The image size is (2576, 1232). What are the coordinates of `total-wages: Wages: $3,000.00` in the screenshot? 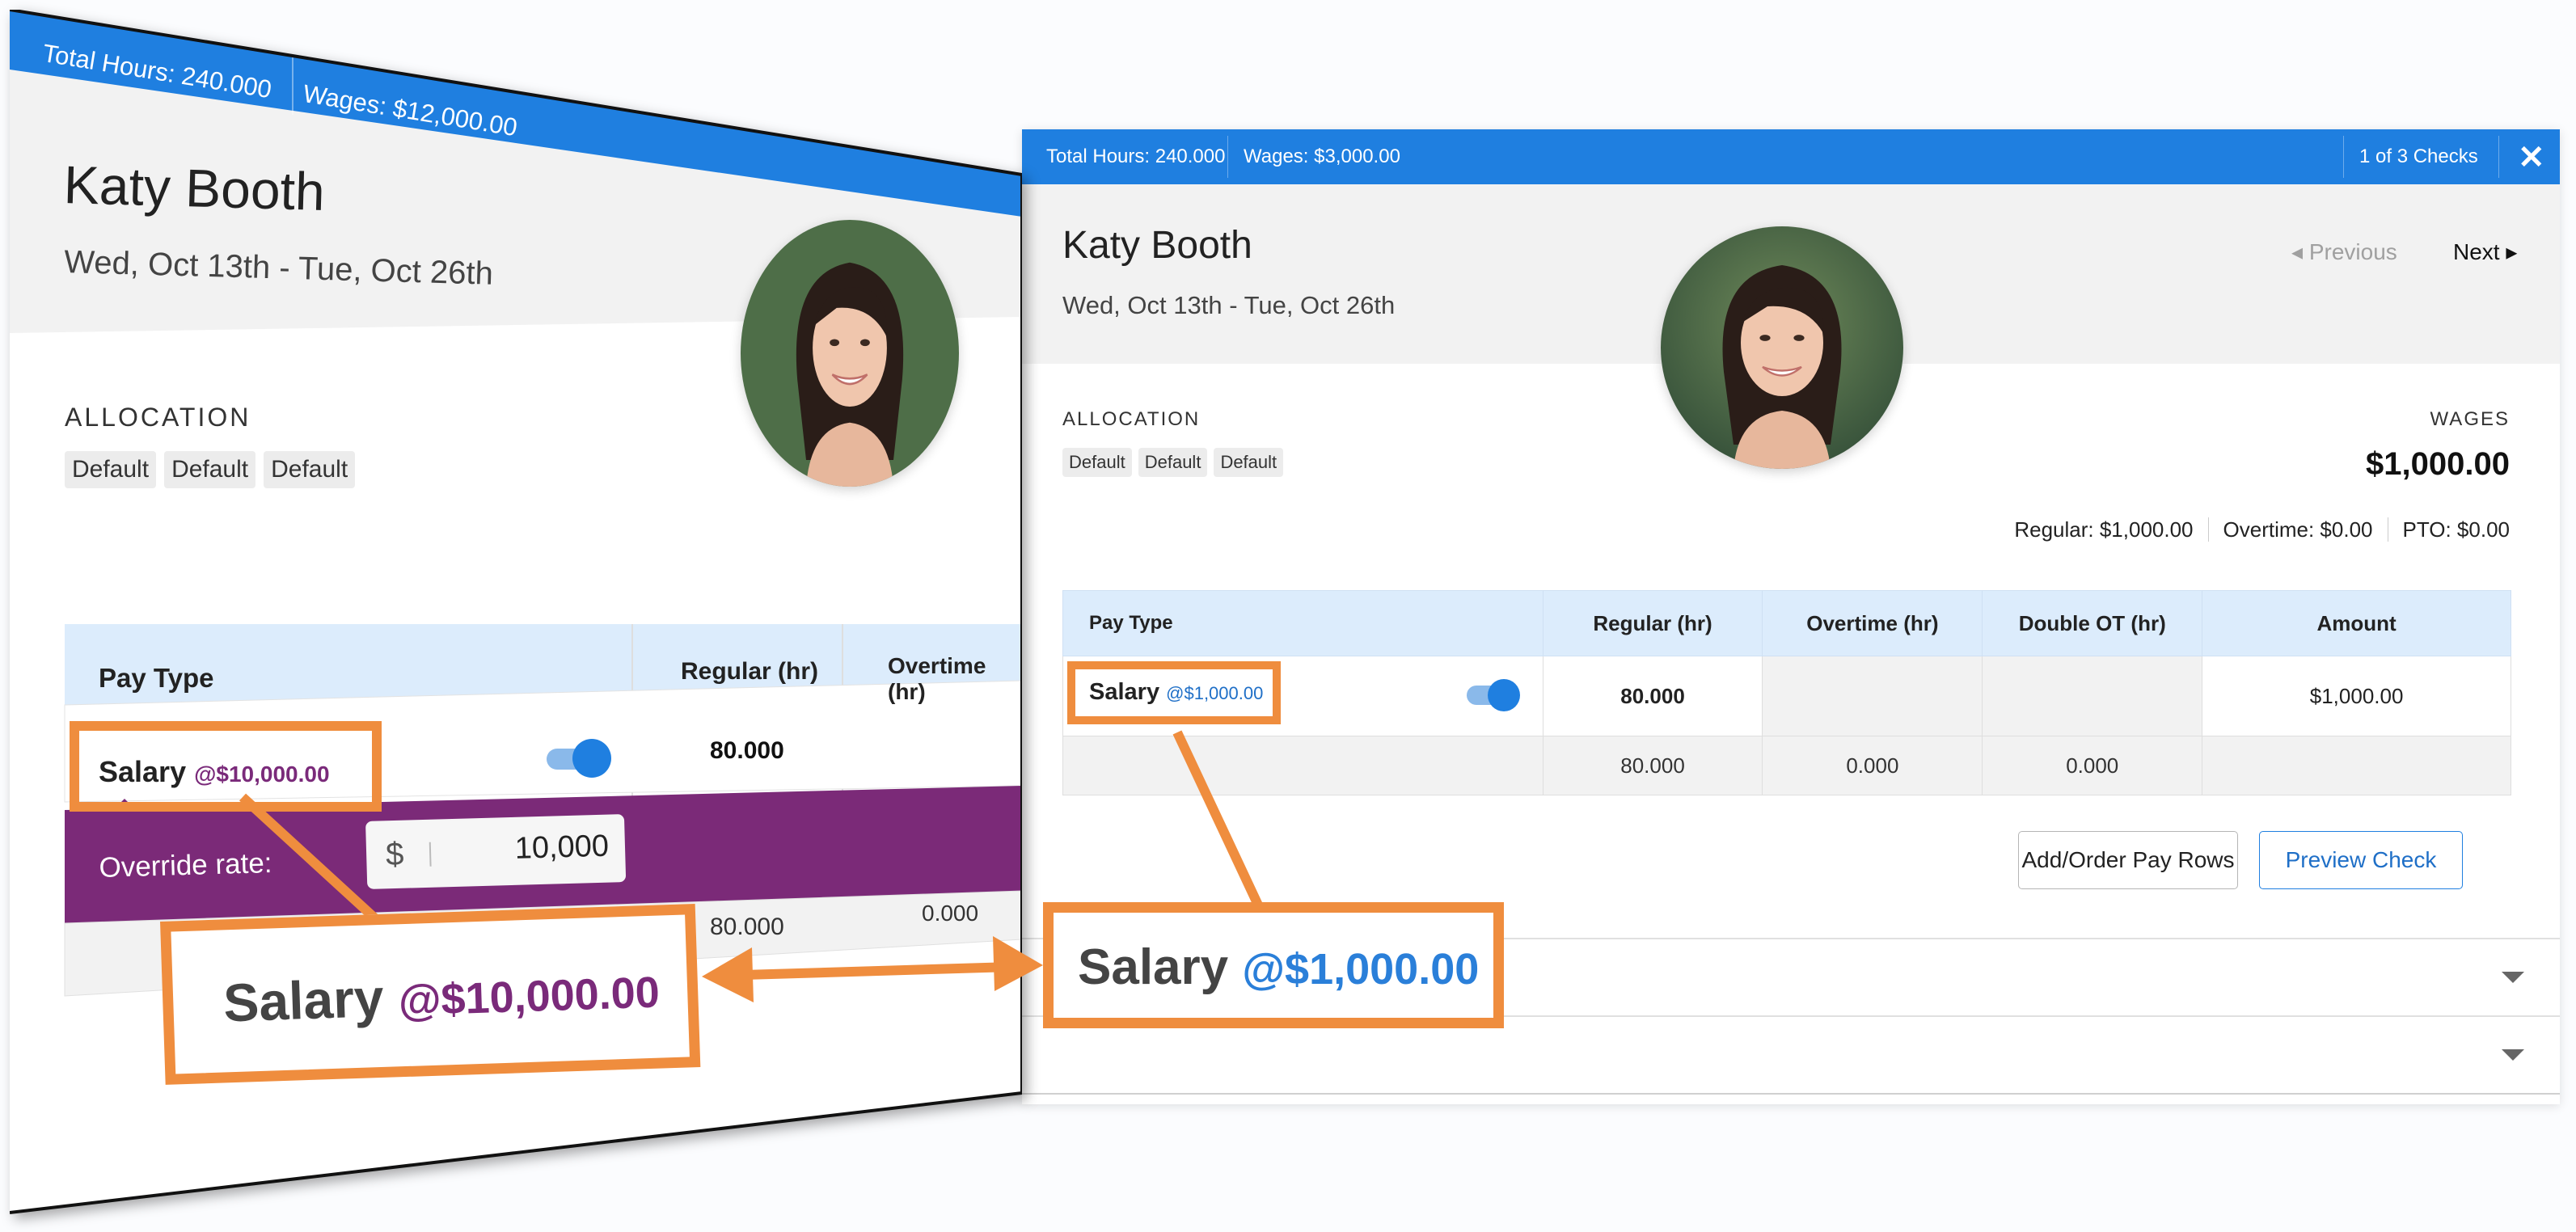 It's located at (1322, 157).